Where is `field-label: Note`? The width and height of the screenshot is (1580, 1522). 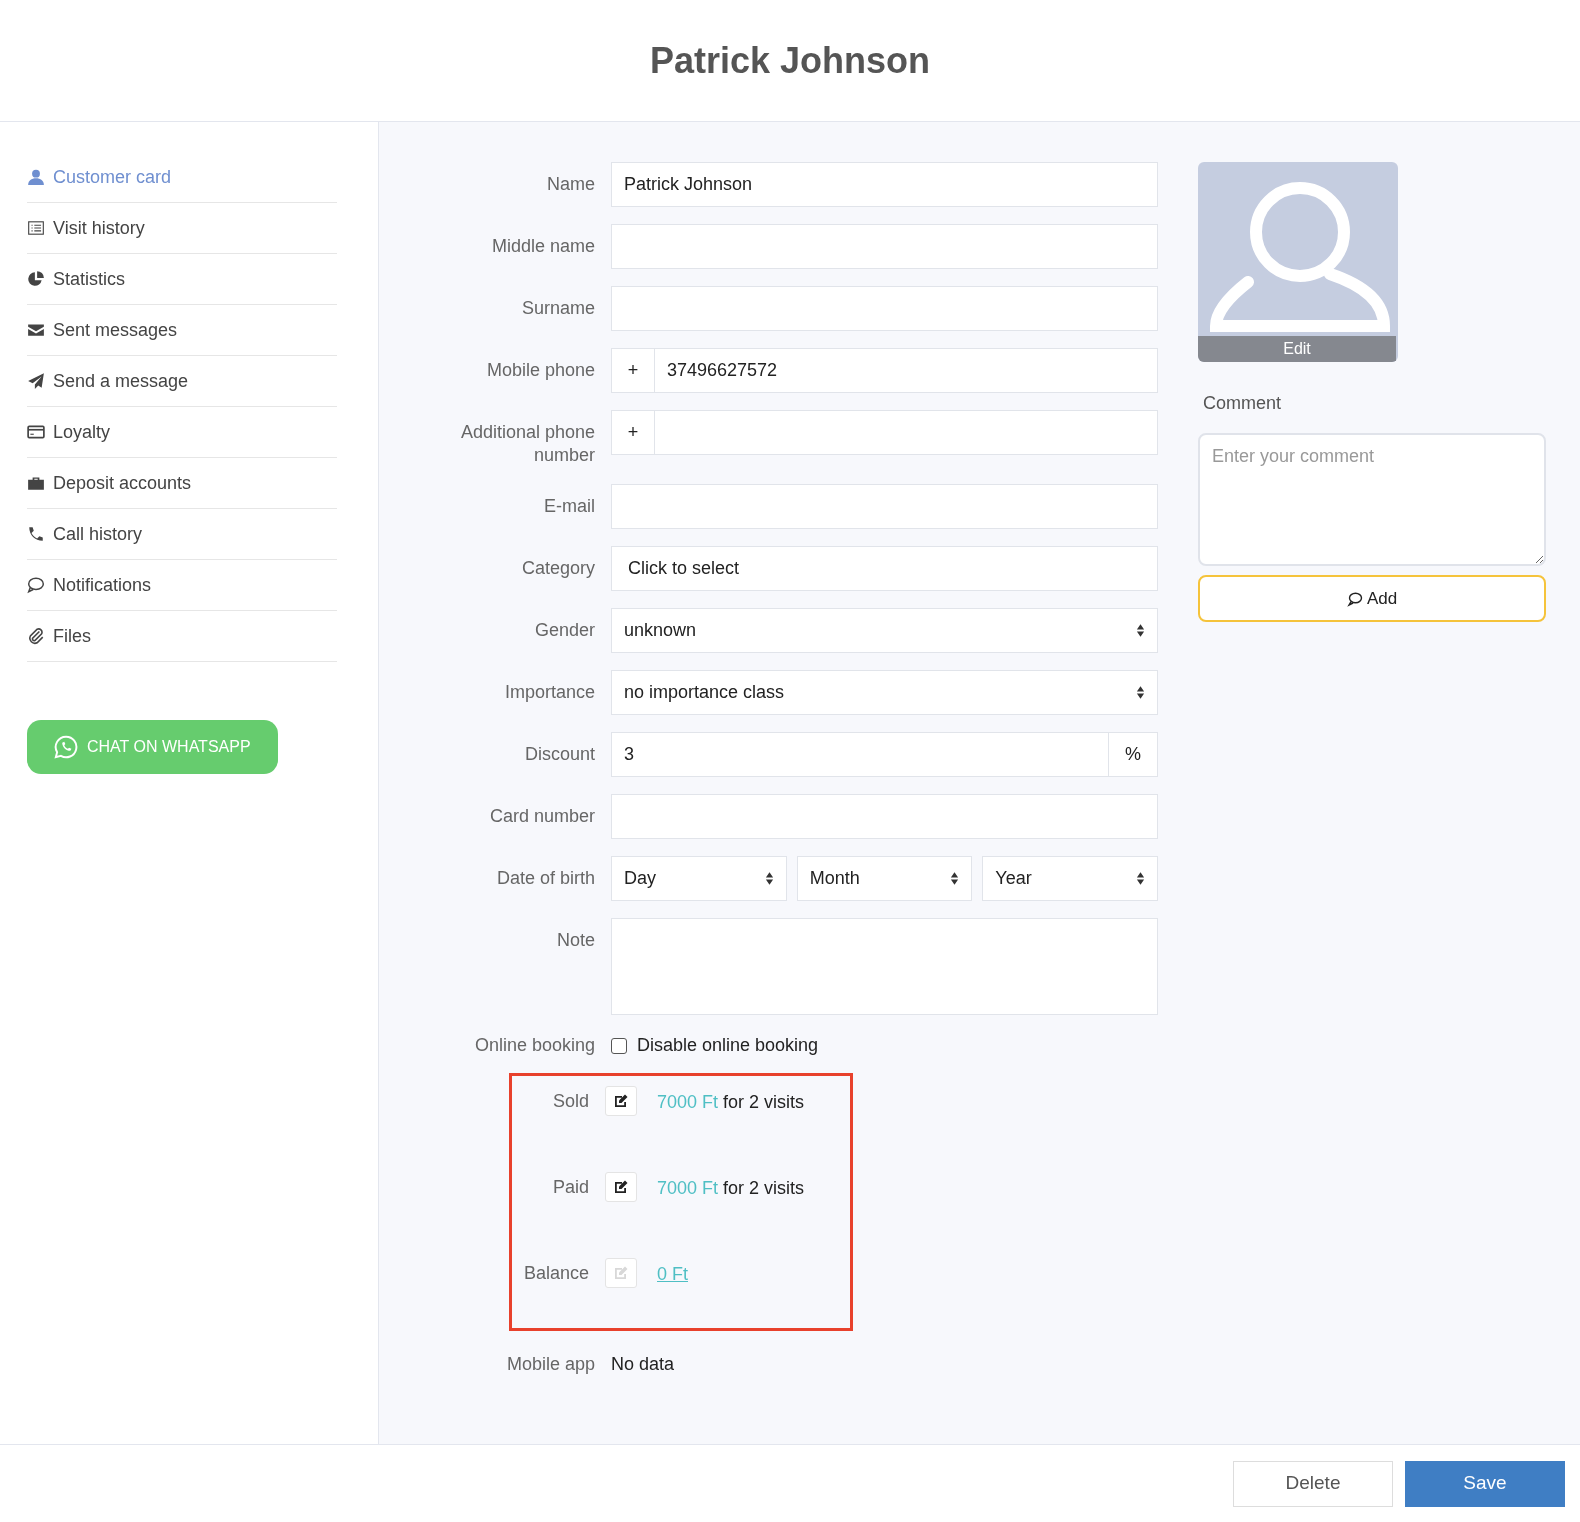 field-label: Note is located at coordinates (575, 940).